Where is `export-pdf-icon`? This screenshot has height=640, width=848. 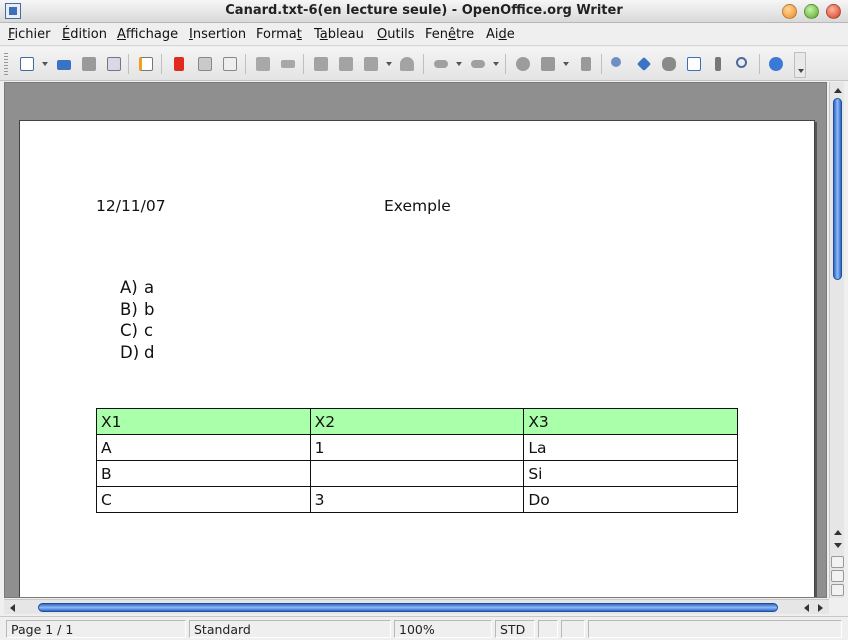 export-pdf-icon is located at coordinates (179, 64).